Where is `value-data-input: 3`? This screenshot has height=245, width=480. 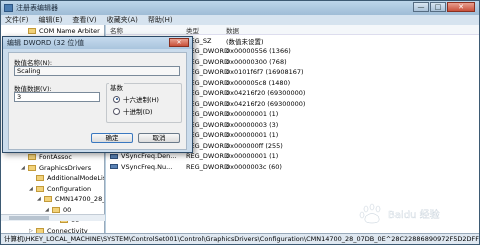 value-data-input: 3 is located at coordinates (57, 97).